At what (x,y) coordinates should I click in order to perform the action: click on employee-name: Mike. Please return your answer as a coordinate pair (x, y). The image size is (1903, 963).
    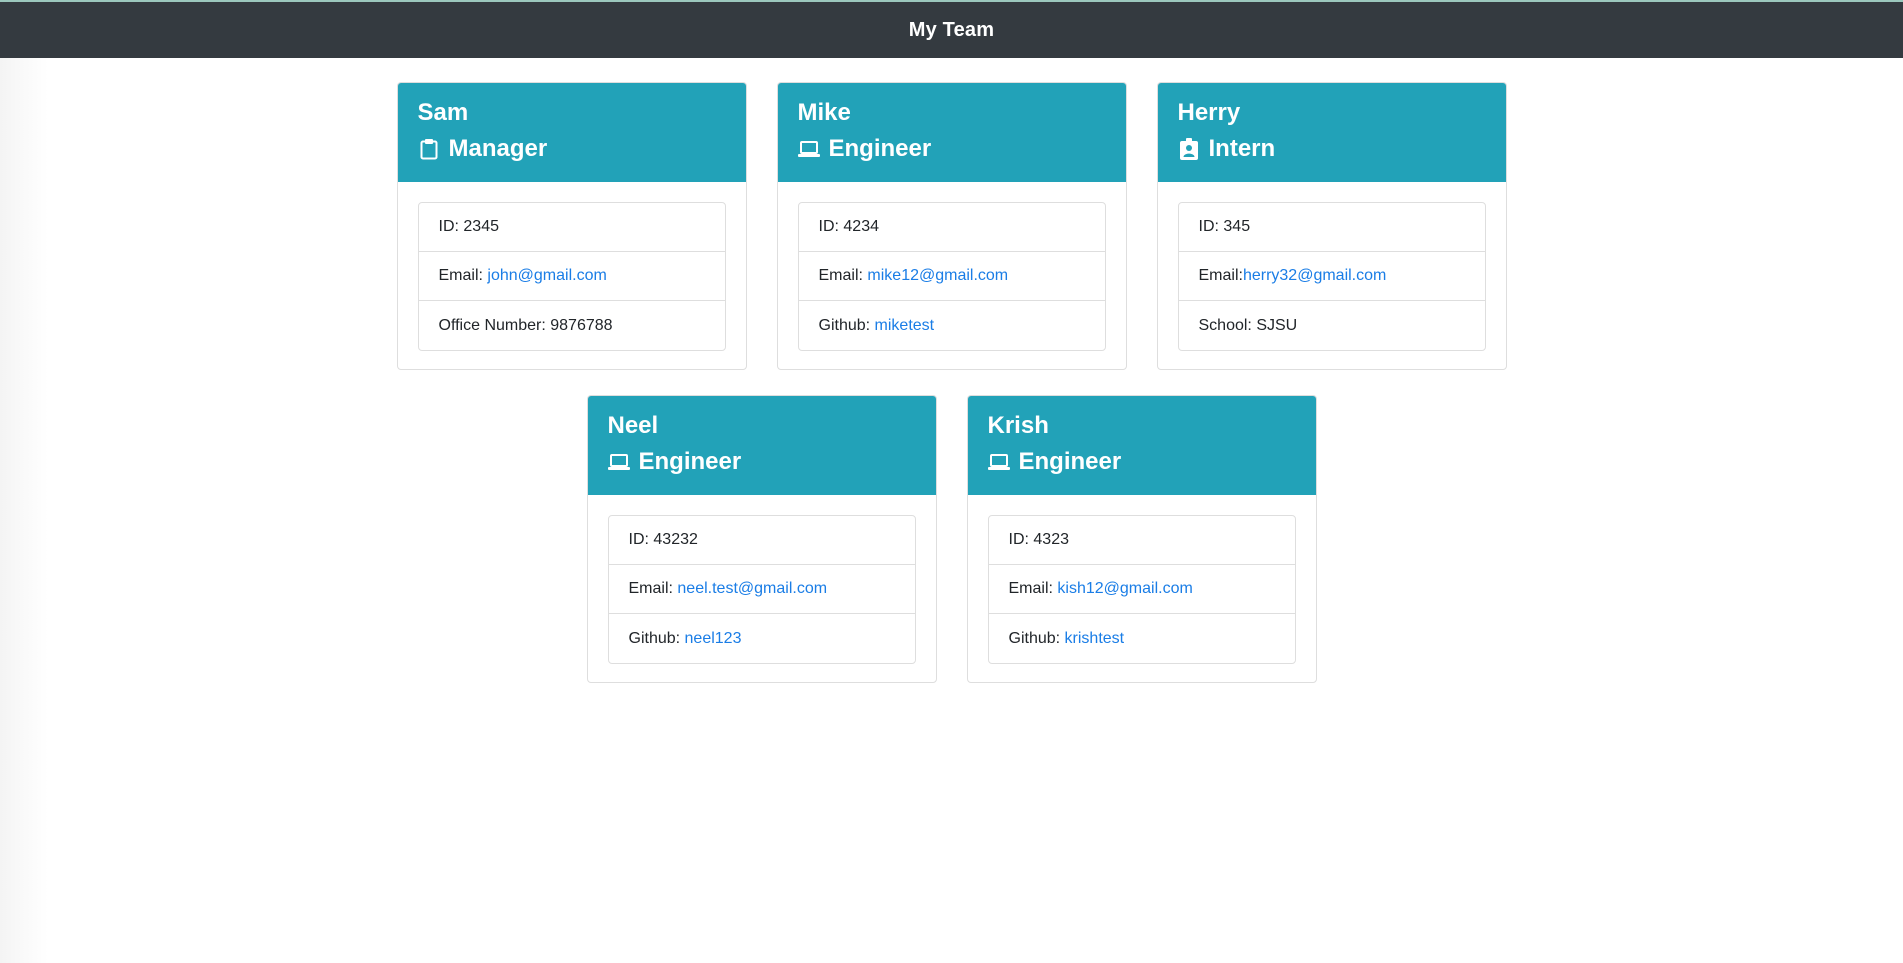
    Looking at the image, I should click on (824, 112).